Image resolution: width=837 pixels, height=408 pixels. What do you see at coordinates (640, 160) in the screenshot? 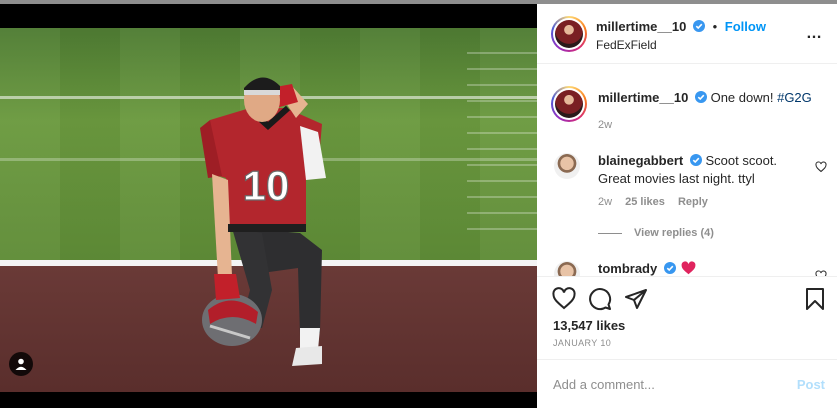
I see `commenter-username: blainegabbert` at bounding box center [640, 160].